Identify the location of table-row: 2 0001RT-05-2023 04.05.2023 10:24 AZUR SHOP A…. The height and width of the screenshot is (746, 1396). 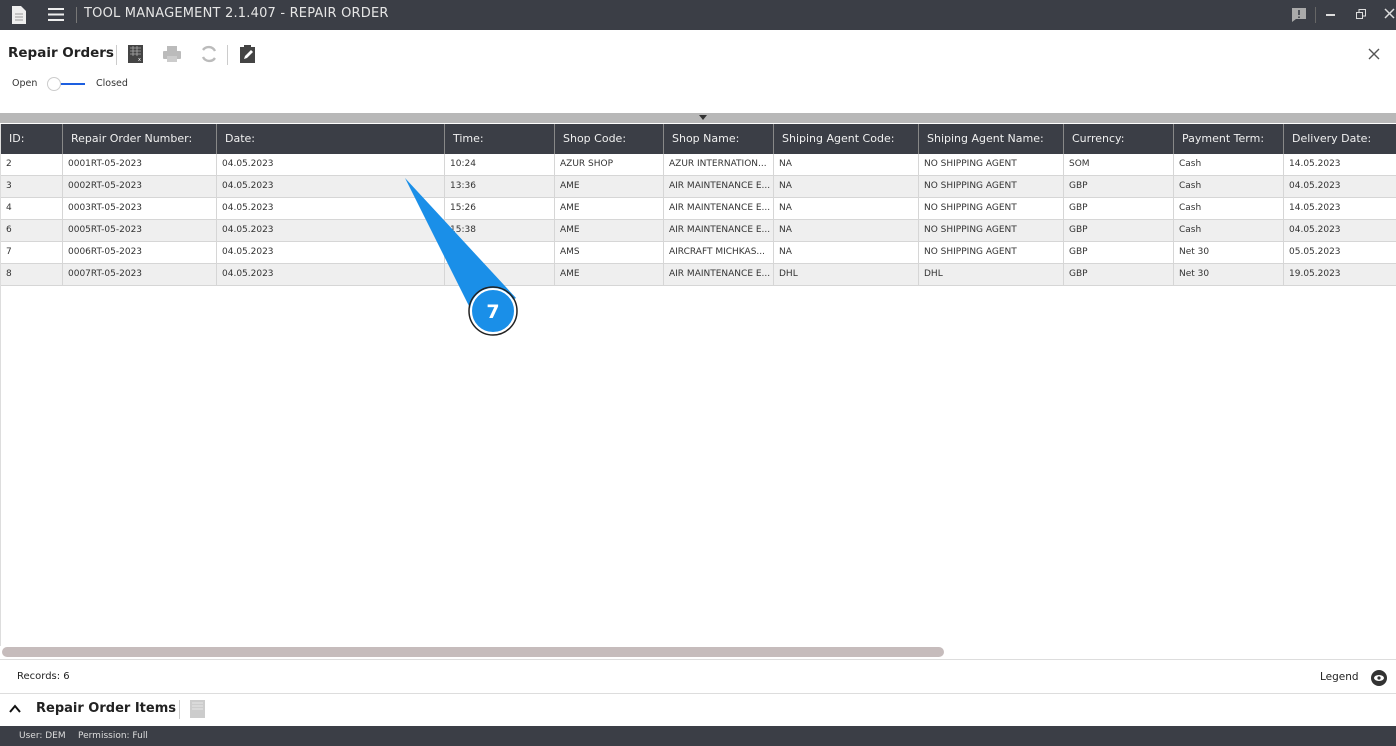
(698, 165).